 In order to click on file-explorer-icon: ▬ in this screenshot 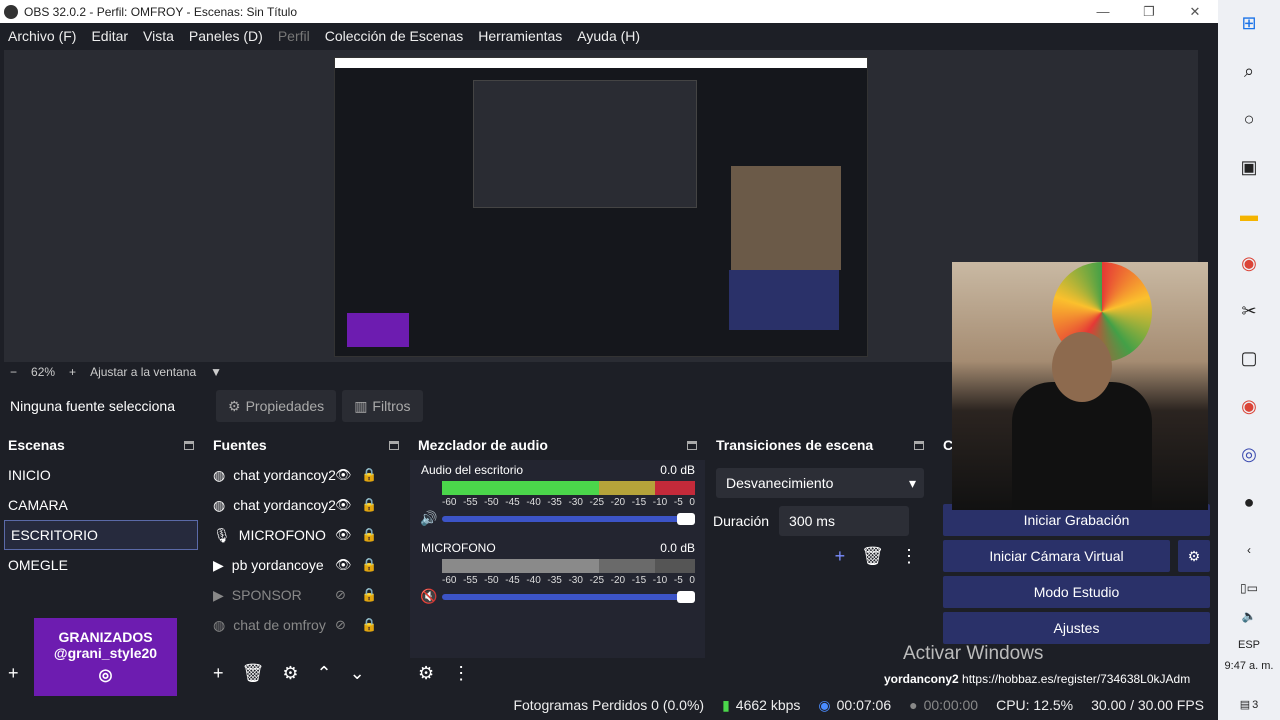, I will do `click(1249, 215)`.